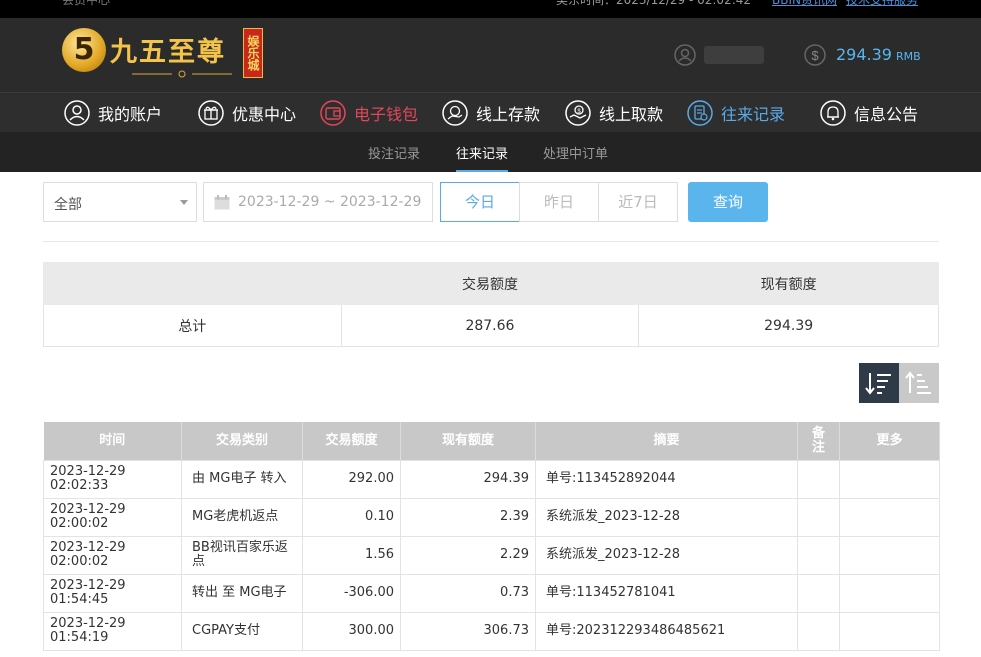  What do you see at coordinates (638, 202) in the screenshot?
I see `quick-7days-button: 近7日` at bounding box center [638, 202].